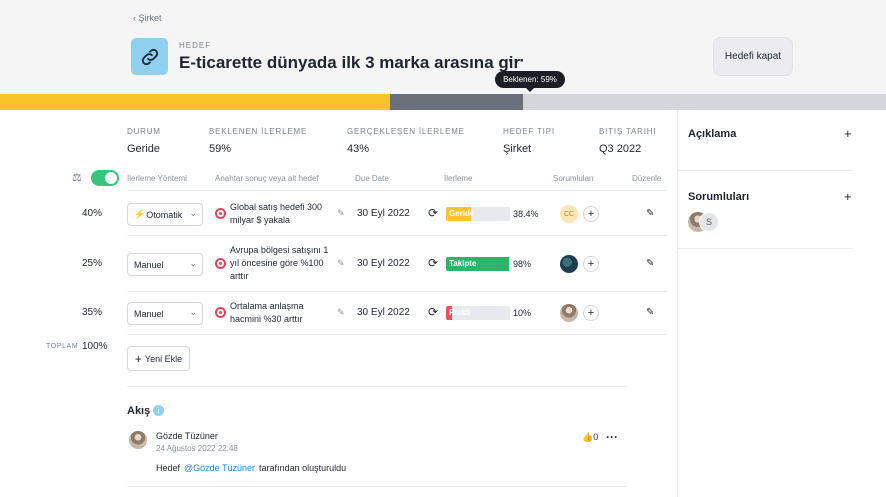  Describe the element at coordinates (460, 312) in the screenshot. I see `kr-status-label: Riskli` at that location.